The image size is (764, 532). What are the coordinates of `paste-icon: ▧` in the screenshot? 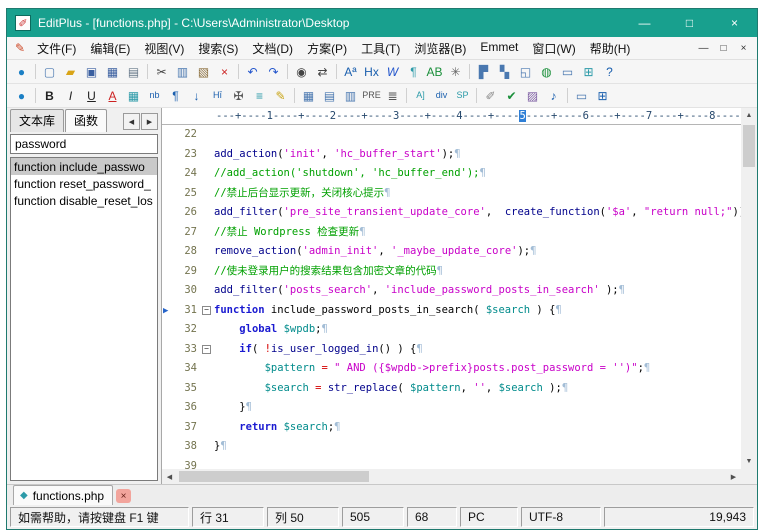 It's located at (203, 72).